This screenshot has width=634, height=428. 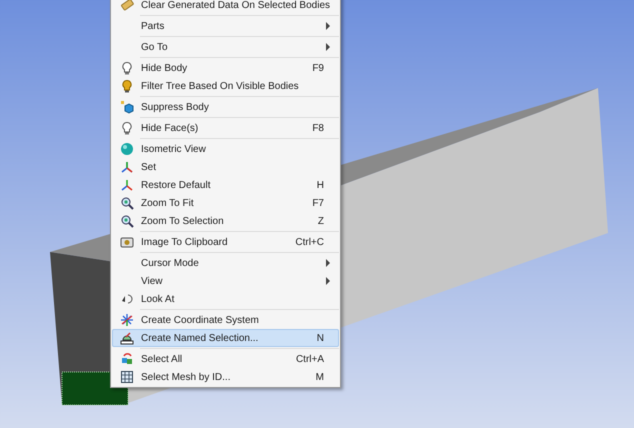 I want to click on menu-item-label: Zoom To Fit, so click(x=168, y=203).